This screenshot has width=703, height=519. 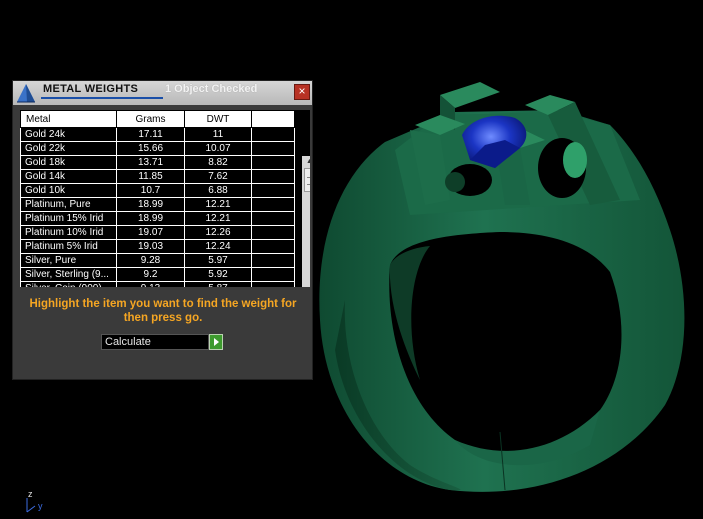 What do you see at coordinates (306, 221) in the screenshot?
I see `table-scrollbar: ▲ ▼` at bounding box center [306, 221].